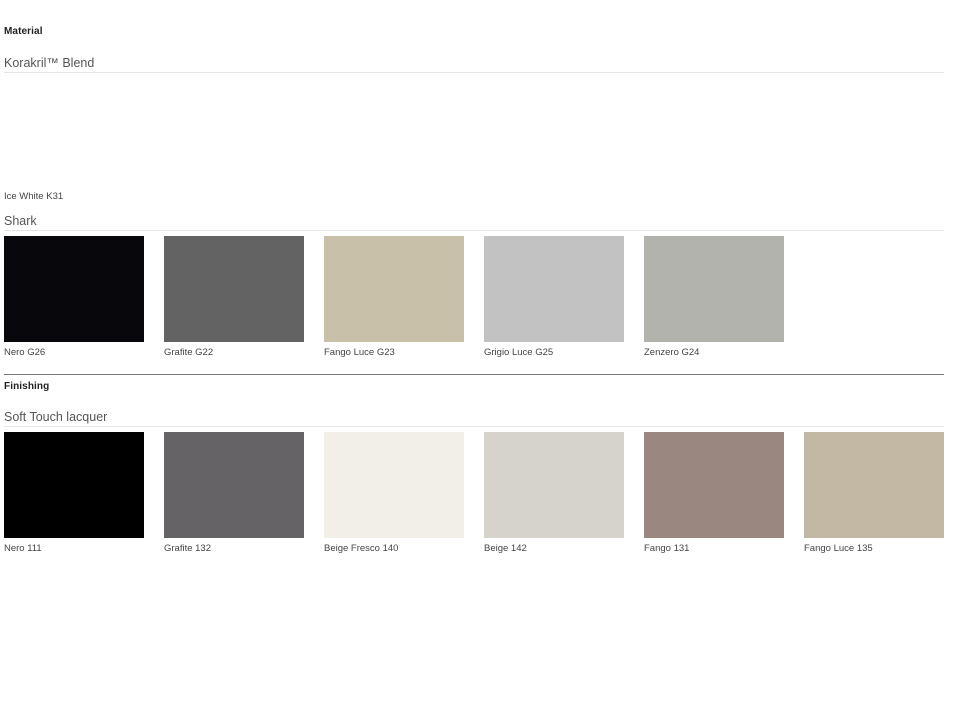 Image resolution: width=960 pixels, height=720 pixels. What do you see at coordinates (359, 352) in the screenshot?
I see `swatch-label: Fango Luce G23` at bounding box center [359, 352].